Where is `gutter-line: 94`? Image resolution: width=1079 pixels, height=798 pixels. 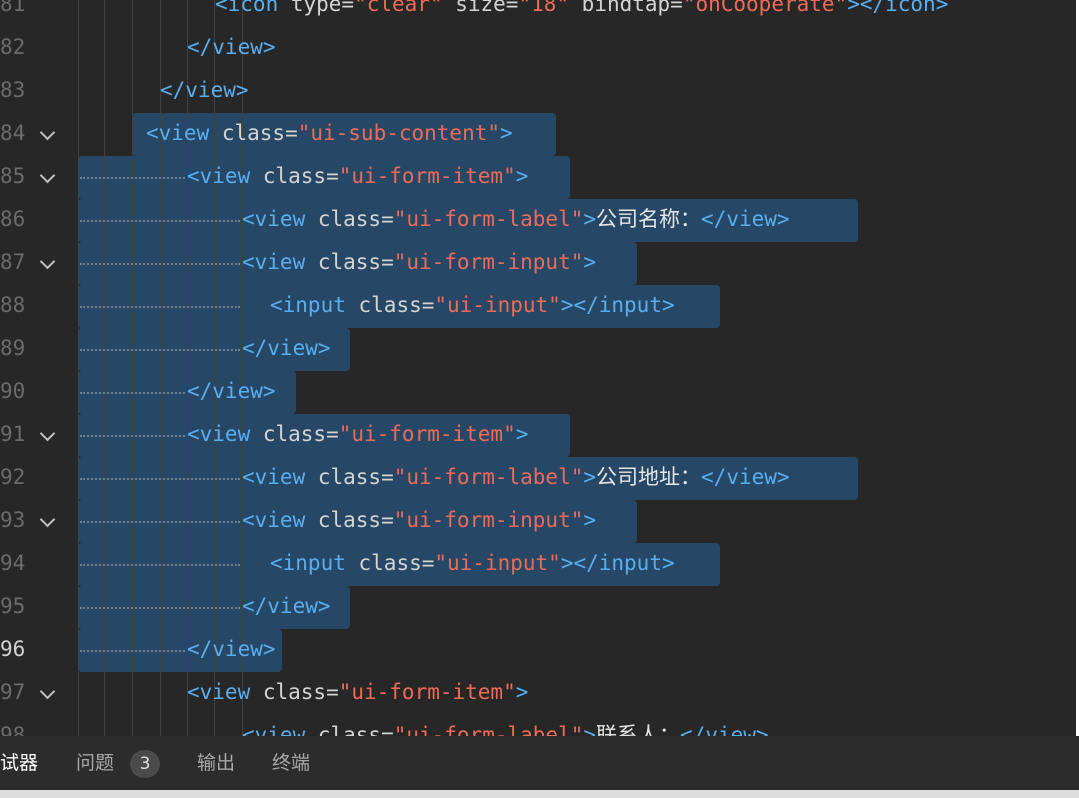
gutter-line: 94 is located at coordinates (40, 563).